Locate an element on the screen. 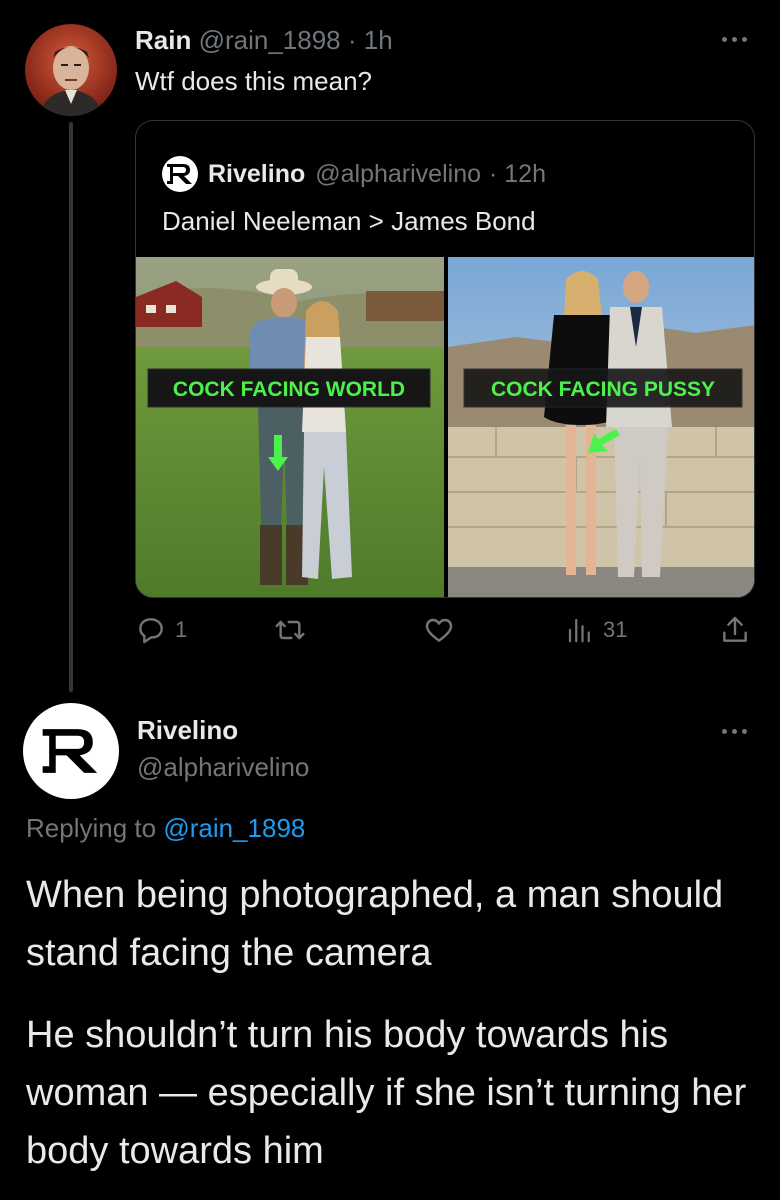 The width and height of the screenshot is (780, 1200). quoted-tweet-header: Rivelino @alpharivelino · 12h is located at coordinates (354, 174).